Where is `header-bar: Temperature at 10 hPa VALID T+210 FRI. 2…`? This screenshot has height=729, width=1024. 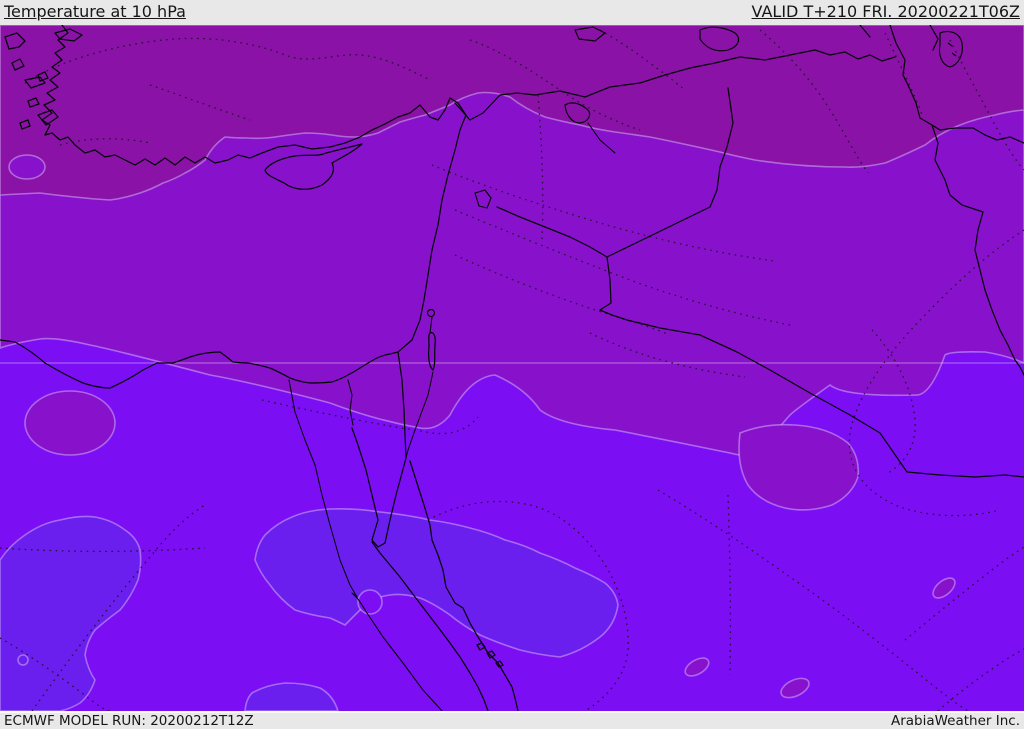
header-bar: Temperature at 10 hPa VALID T+210 FRI. 2… is located at coordinates (512, 12).